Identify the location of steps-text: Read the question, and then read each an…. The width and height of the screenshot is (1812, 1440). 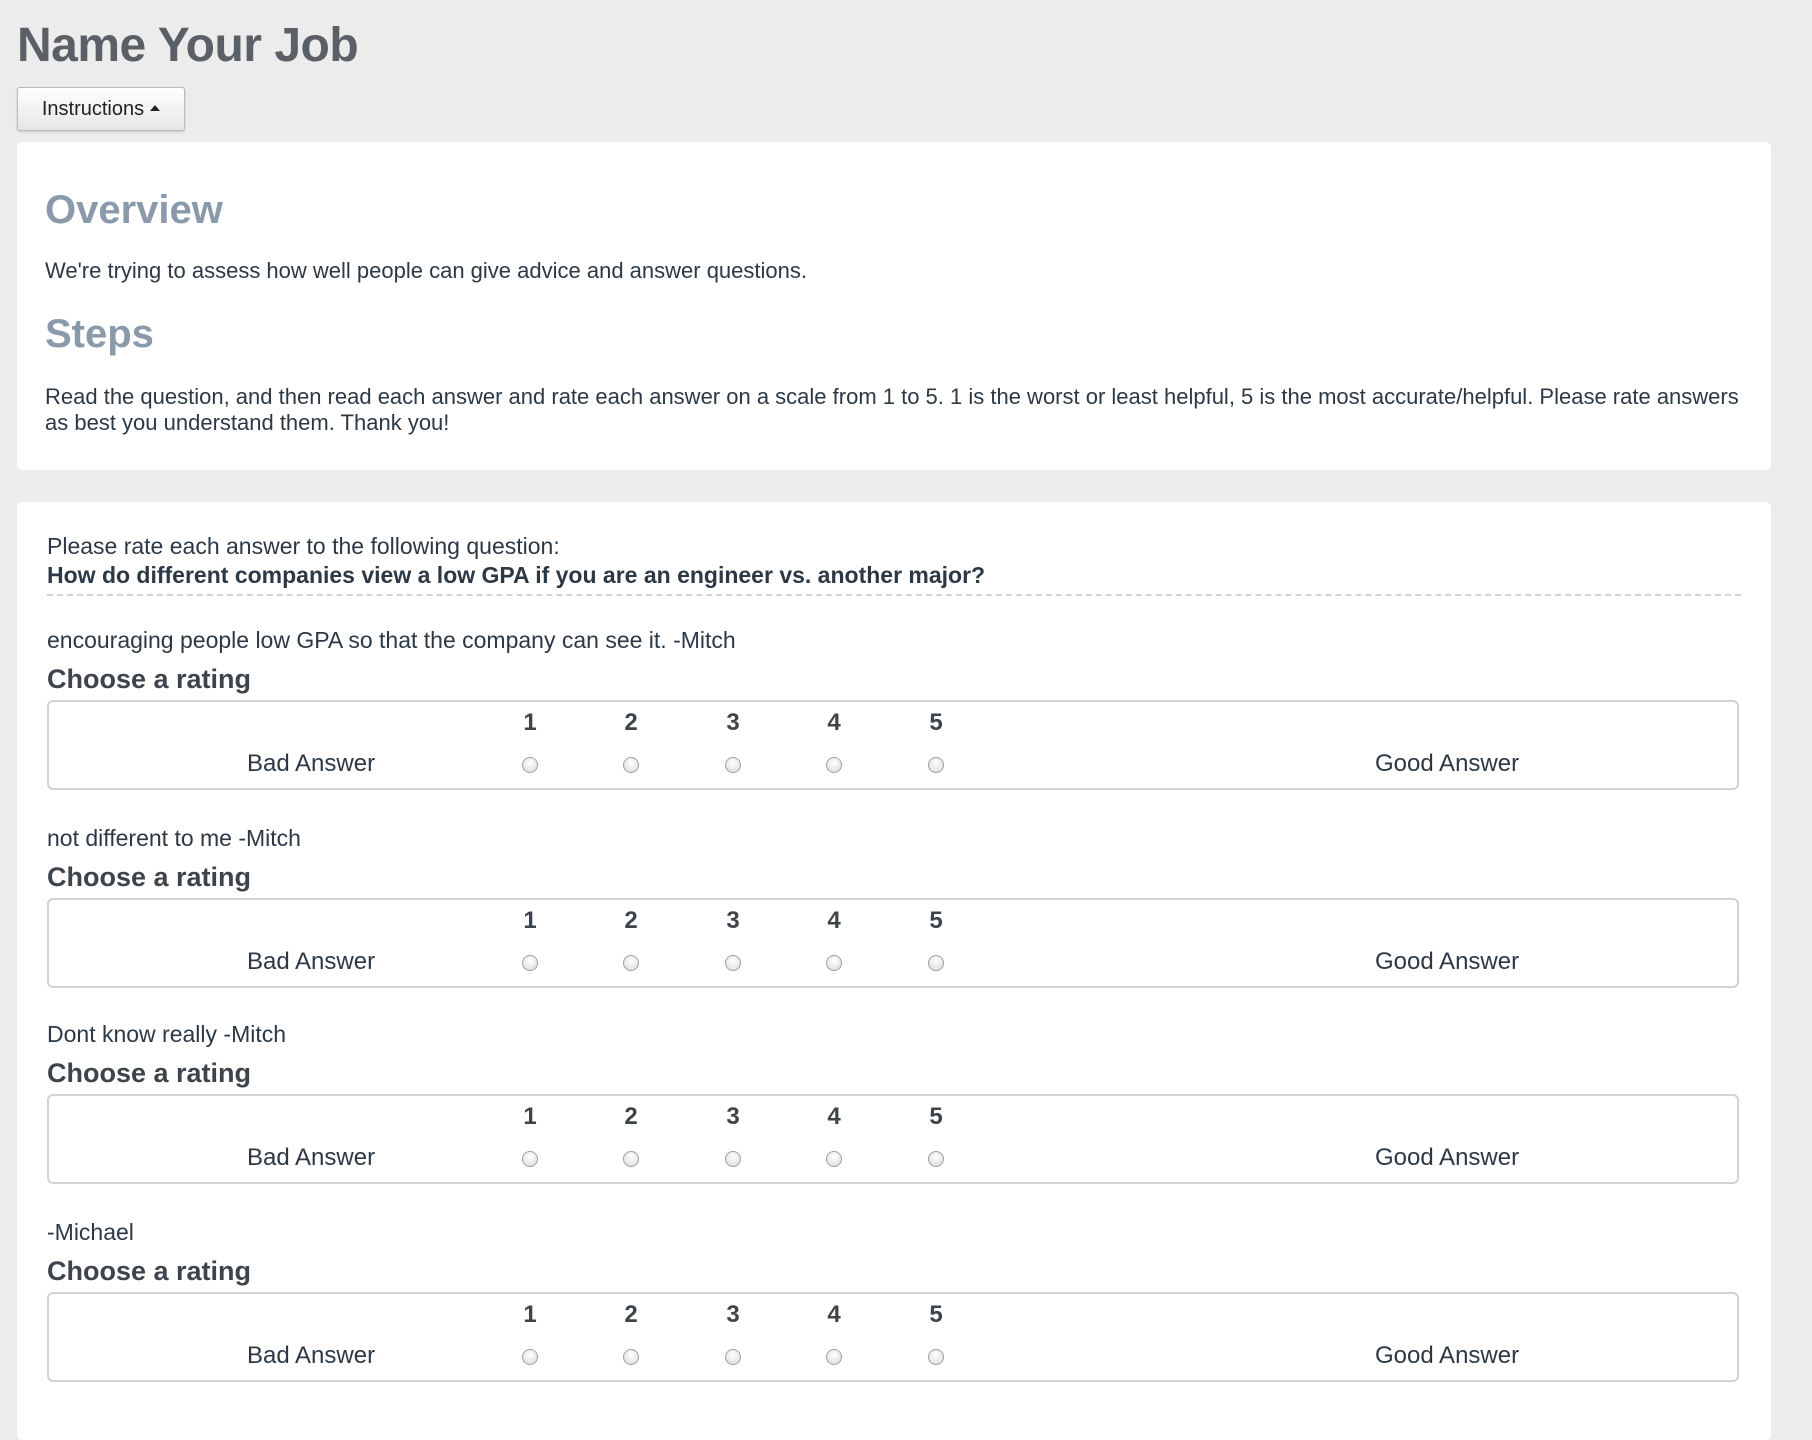
(892, 409).